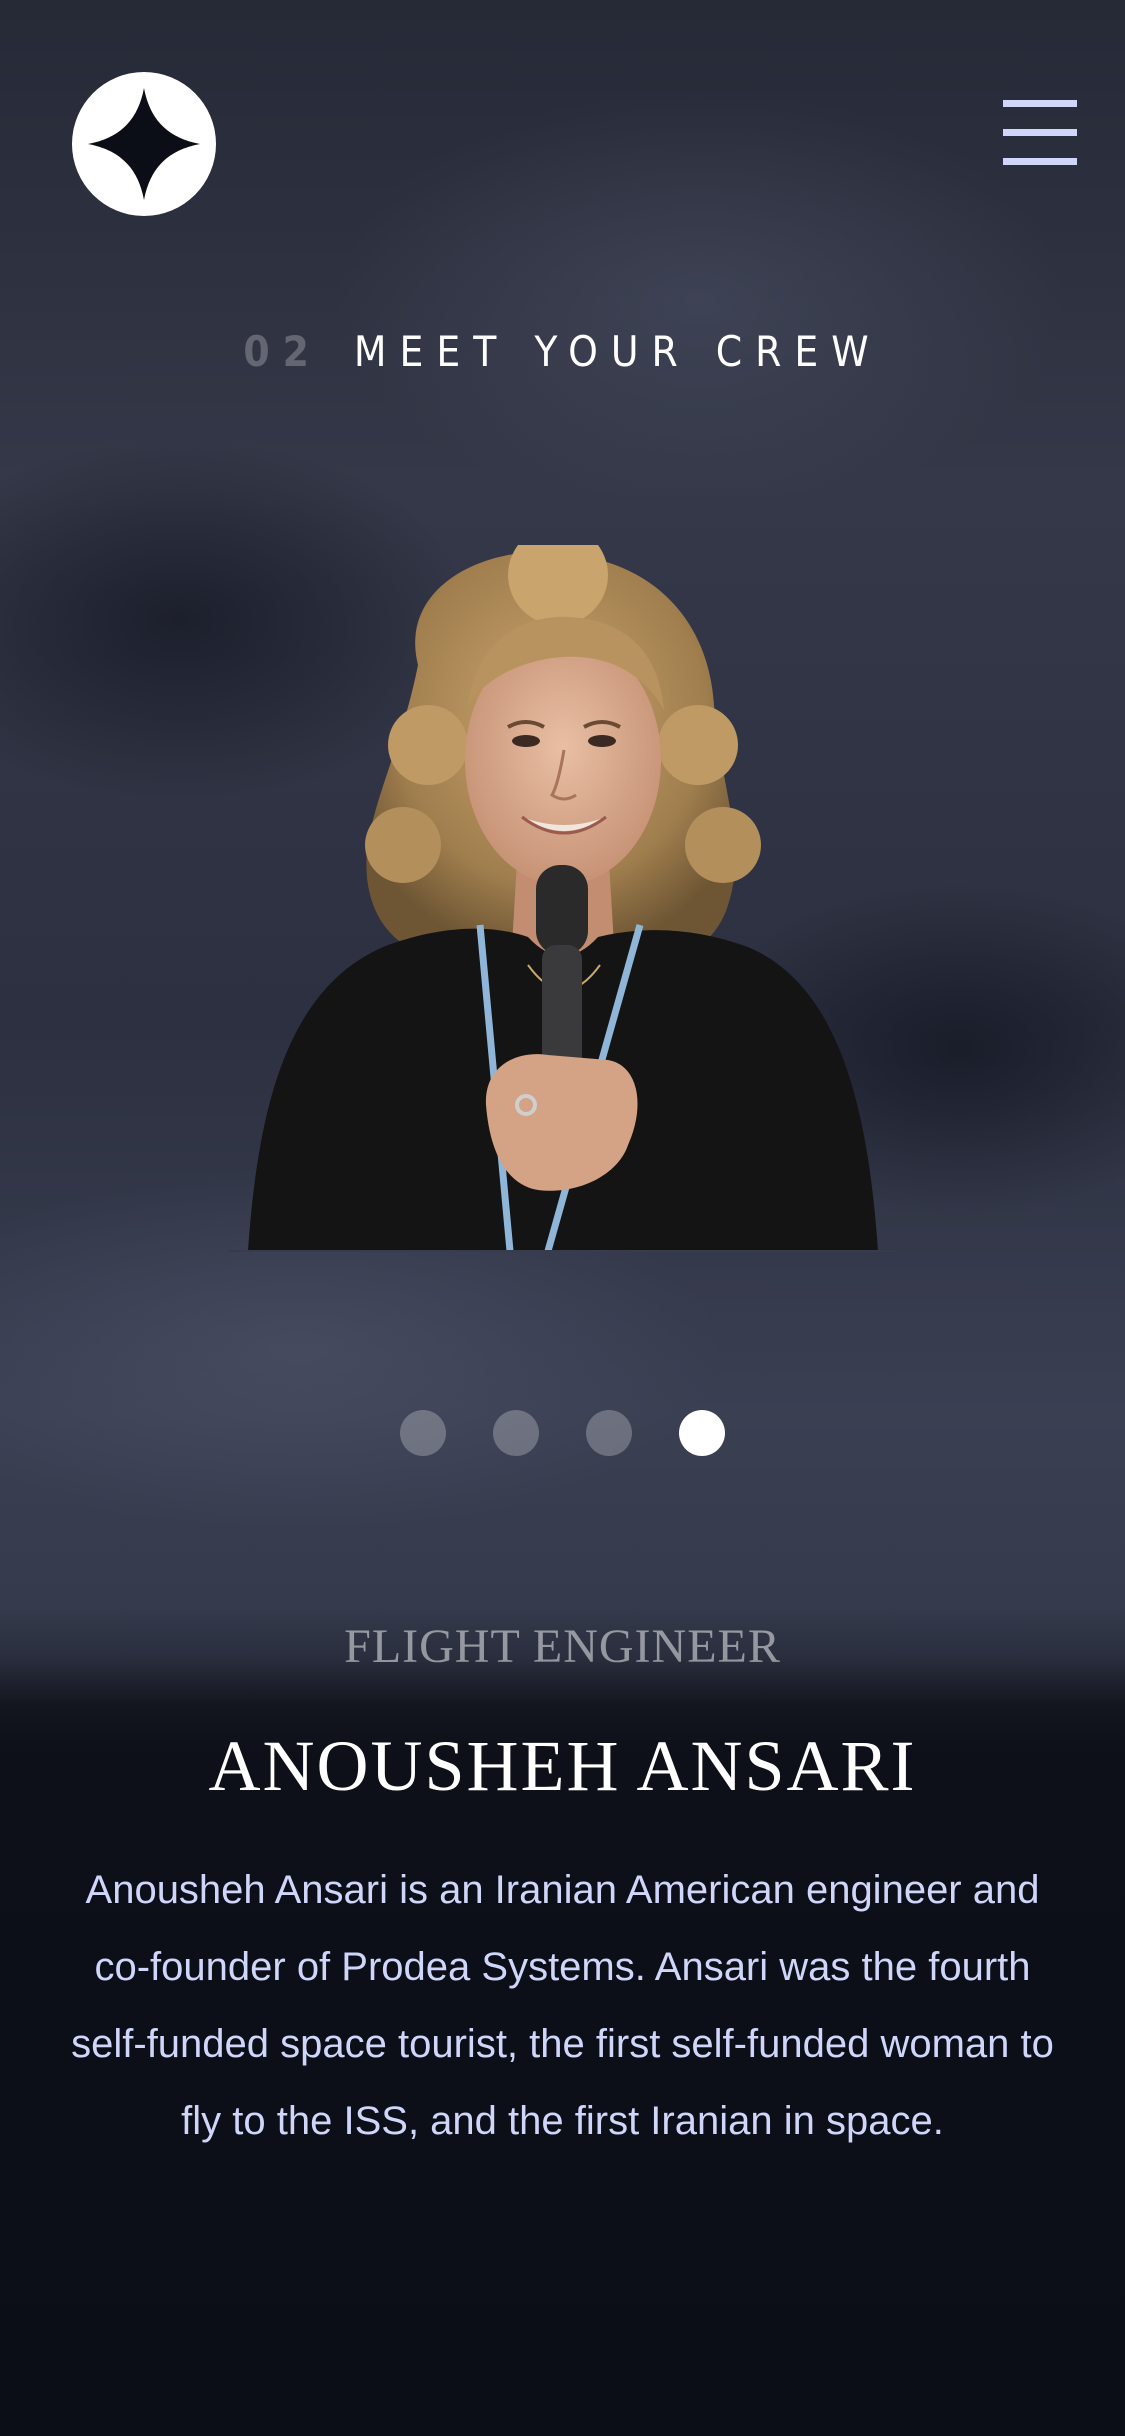 Image resolution: width=1125 pixels, height=2436 pixels. What do you see at coordinates (702, 1433) in the screenshot?
I see `pagination-dot-4-active` at bounding box center [702, 1433].